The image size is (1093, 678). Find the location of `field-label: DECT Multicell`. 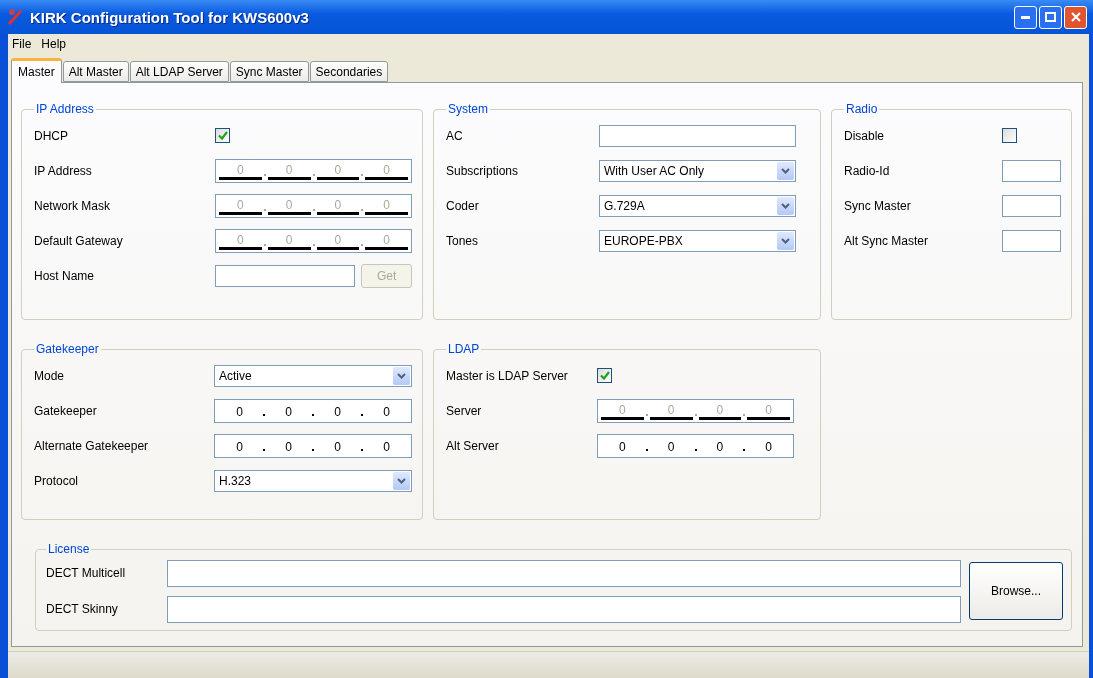

field-label: DECT Multicell is located at coordinates (86, 573).